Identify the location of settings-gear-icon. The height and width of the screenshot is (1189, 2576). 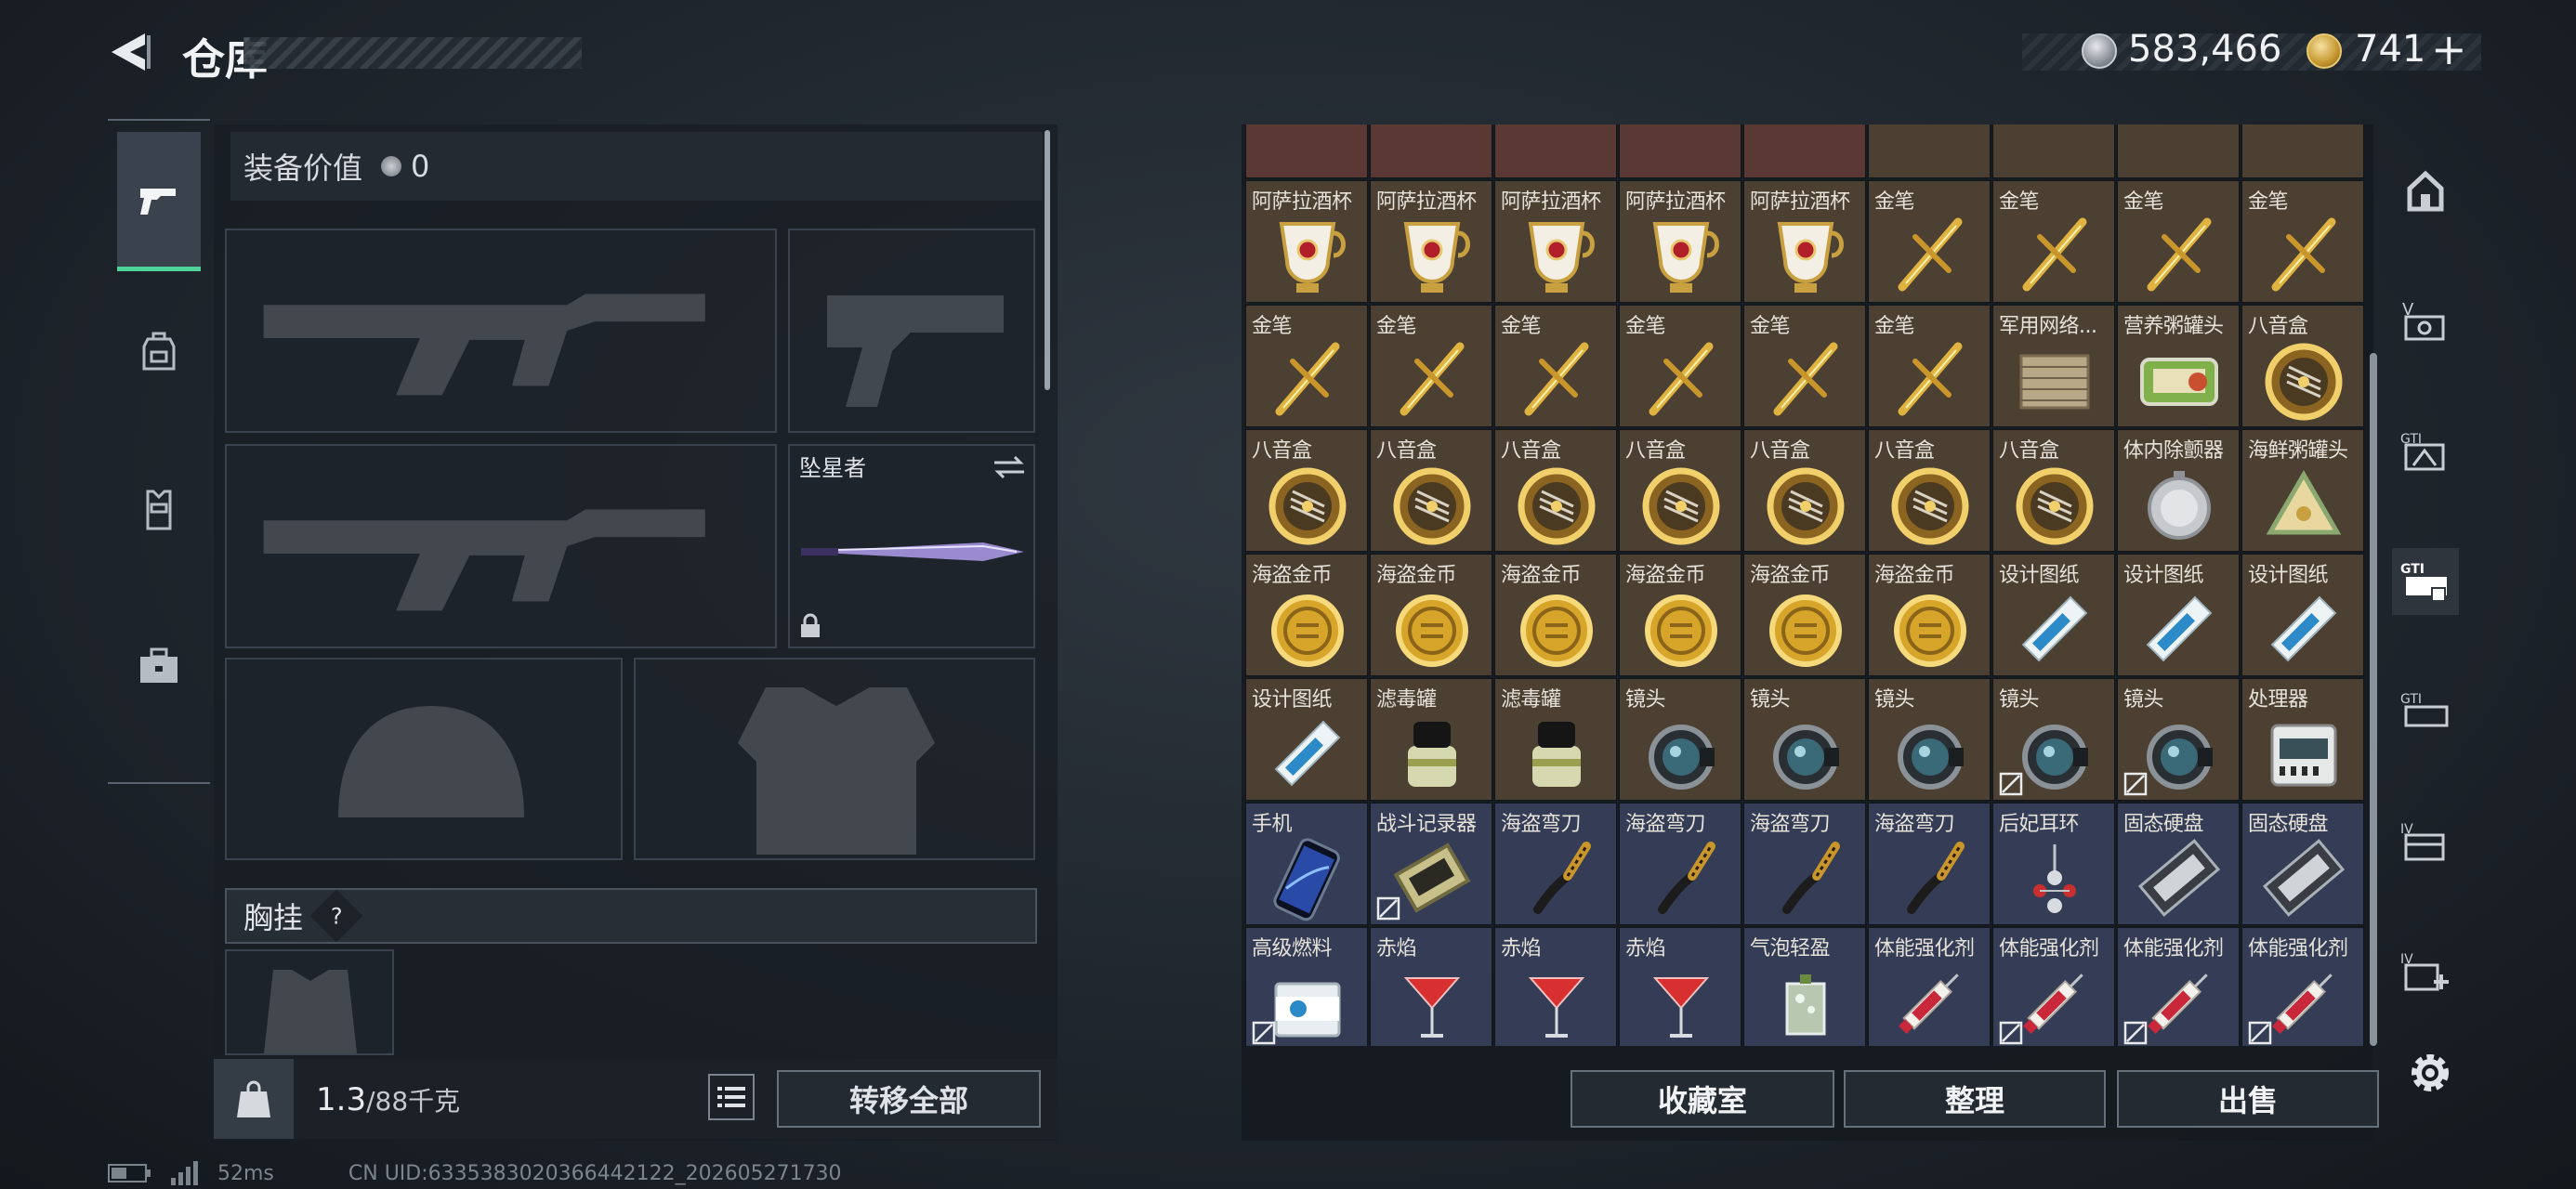
(2430, 1073).